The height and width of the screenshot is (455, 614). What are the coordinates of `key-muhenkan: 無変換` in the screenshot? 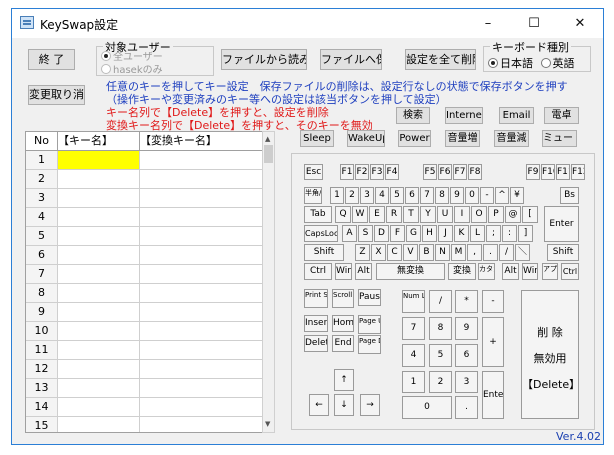 It's located at (410, 271).